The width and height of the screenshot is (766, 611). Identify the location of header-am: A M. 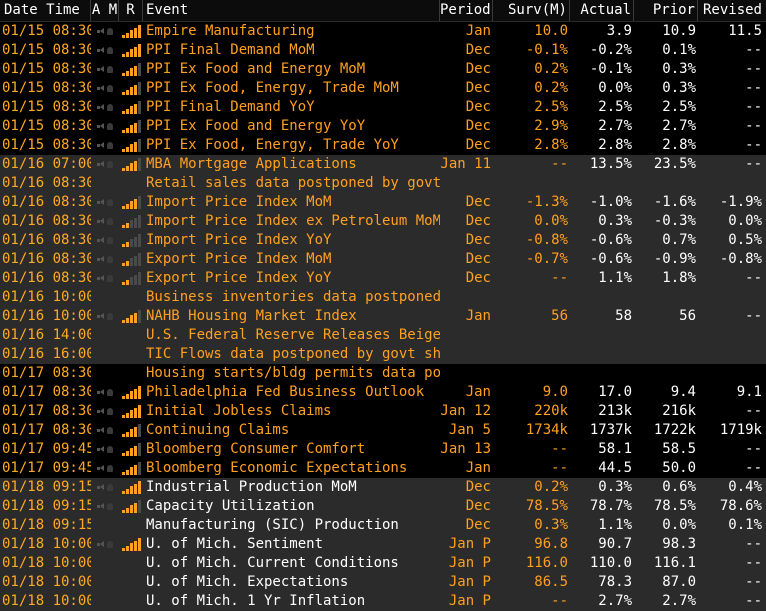
(105, 10).